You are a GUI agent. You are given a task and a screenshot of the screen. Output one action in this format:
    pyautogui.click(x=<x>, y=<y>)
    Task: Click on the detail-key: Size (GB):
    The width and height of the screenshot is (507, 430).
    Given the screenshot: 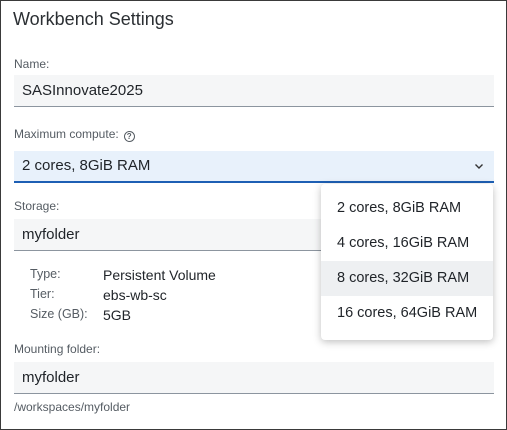 What is the action you would take?
    pyautogui.click(x=59, y=314)
    